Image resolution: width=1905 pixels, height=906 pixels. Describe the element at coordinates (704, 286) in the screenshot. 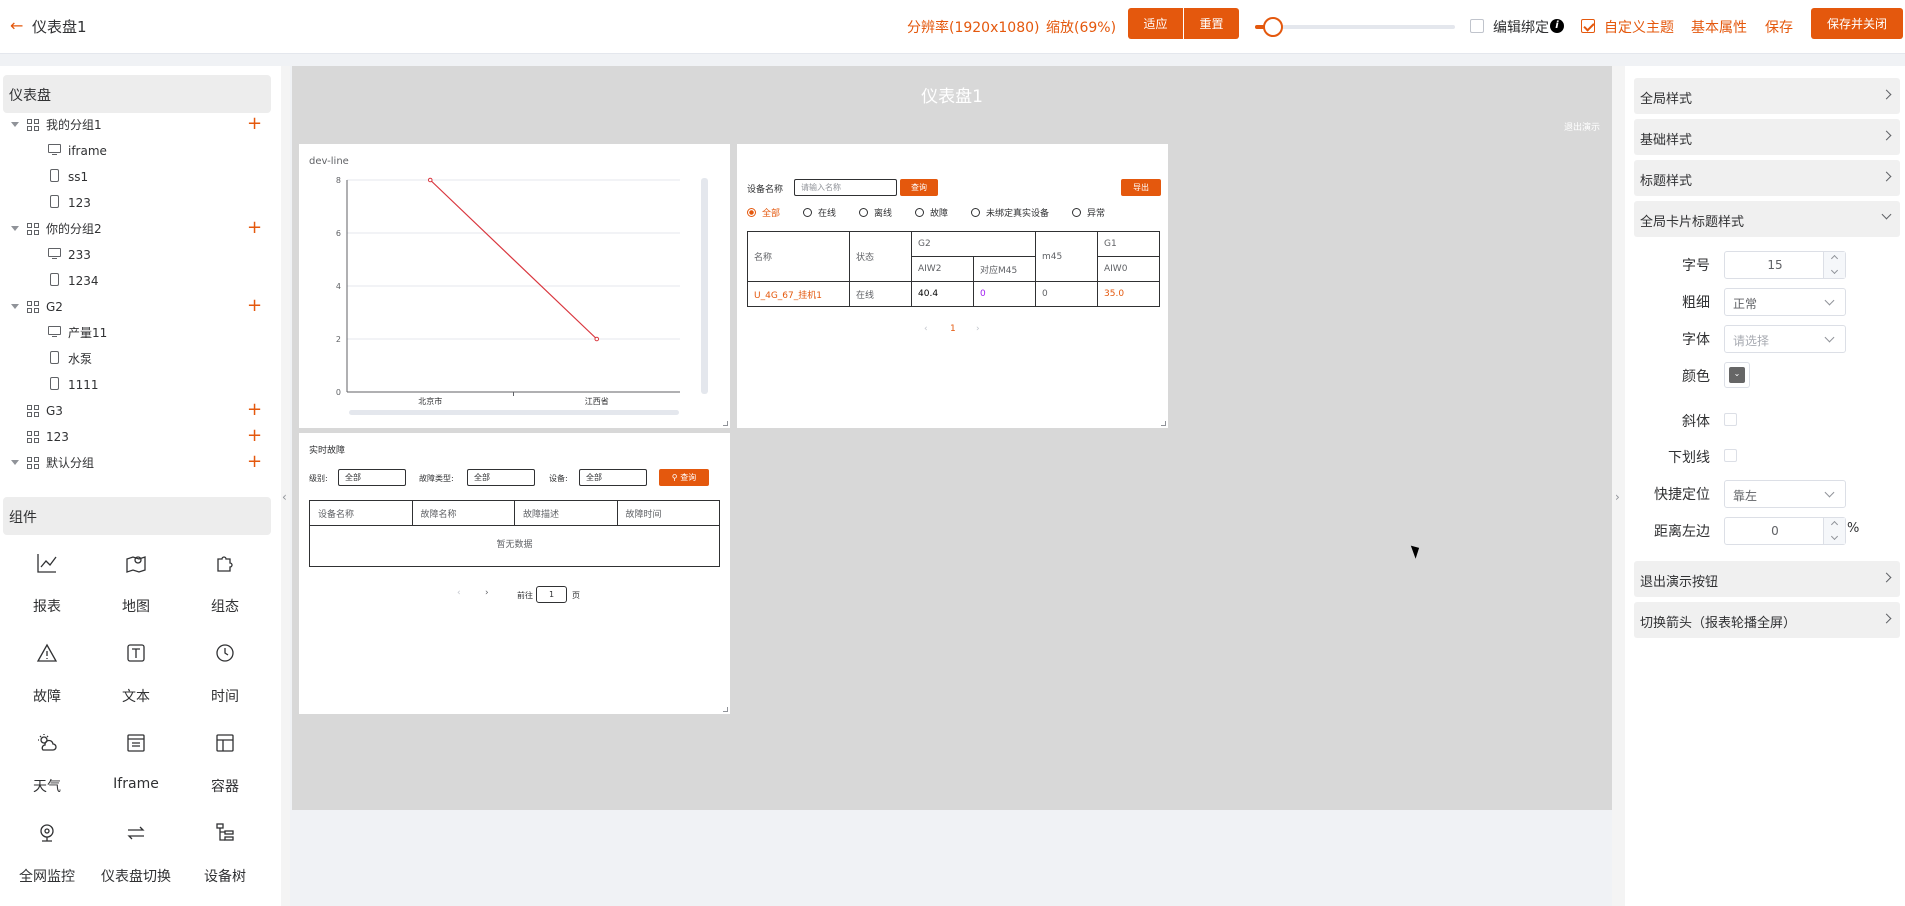

I see `chart-vertical-scrollbar` at that location.